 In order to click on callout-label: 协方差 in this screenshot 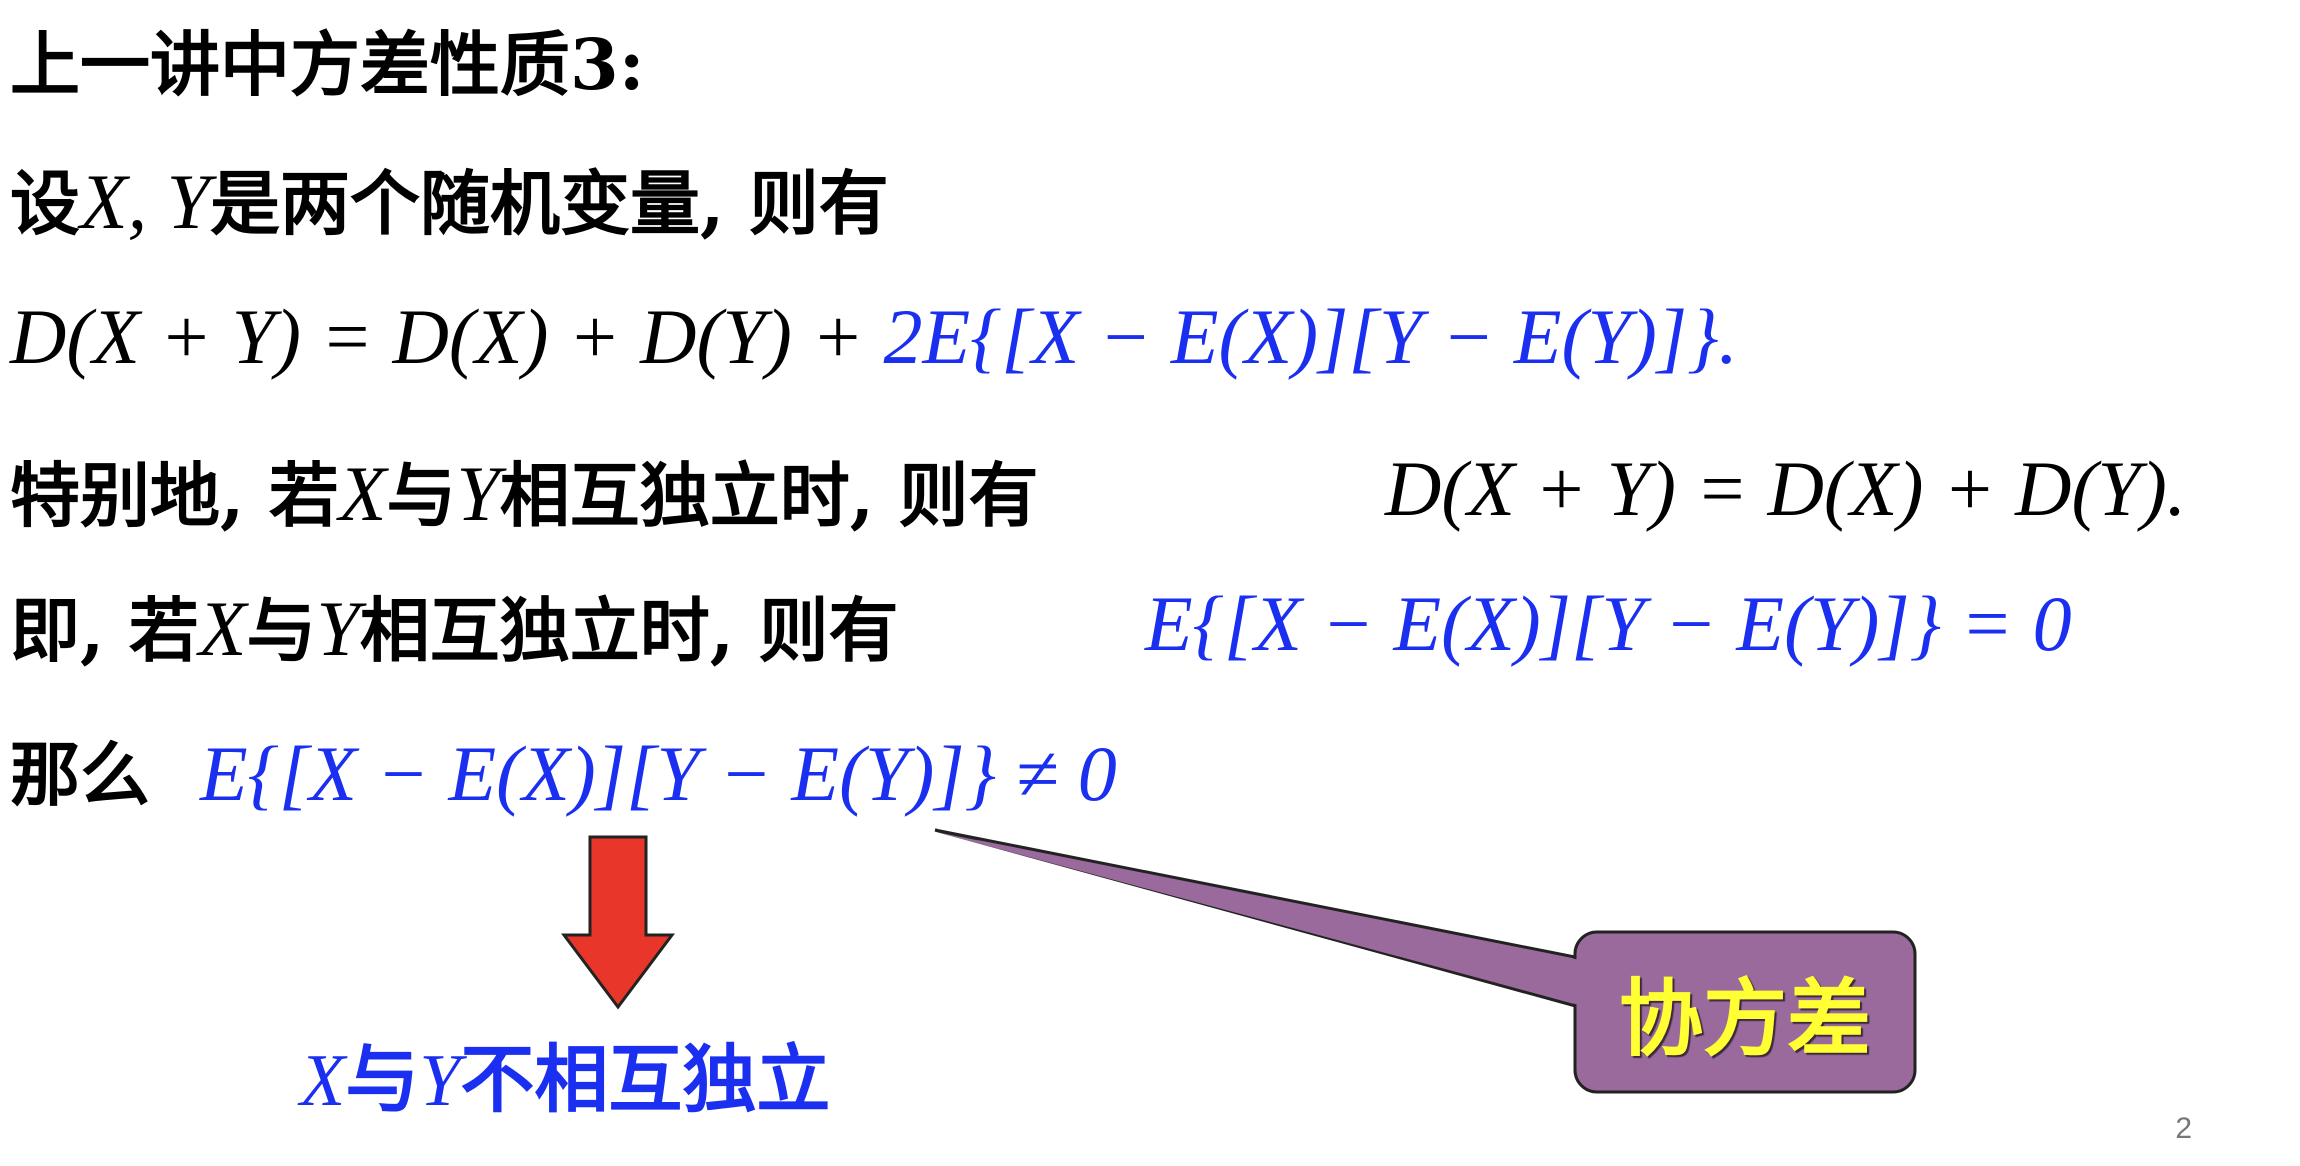, I will do `click(1744, 1018)`.